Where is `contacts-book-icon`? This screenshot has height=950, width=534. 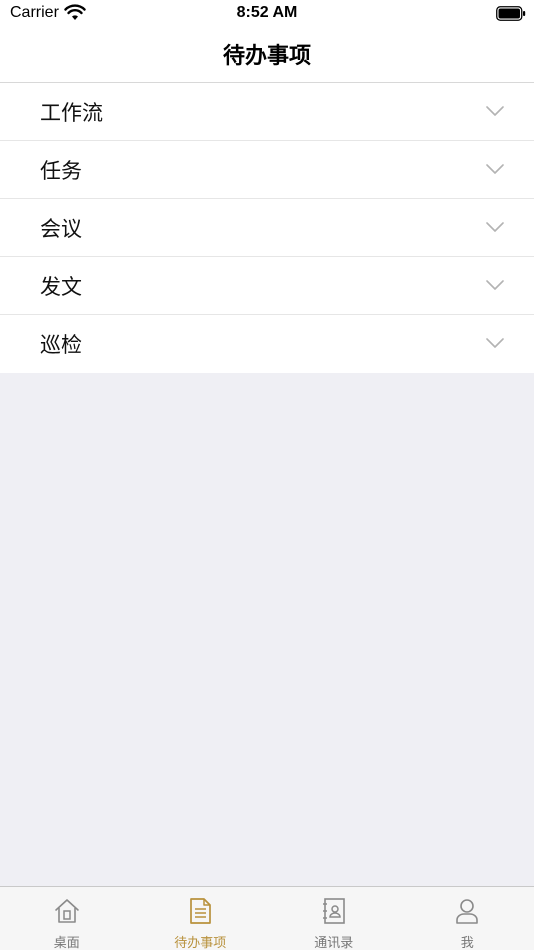
contacts-book-icon is located at coordinates (333, 911).